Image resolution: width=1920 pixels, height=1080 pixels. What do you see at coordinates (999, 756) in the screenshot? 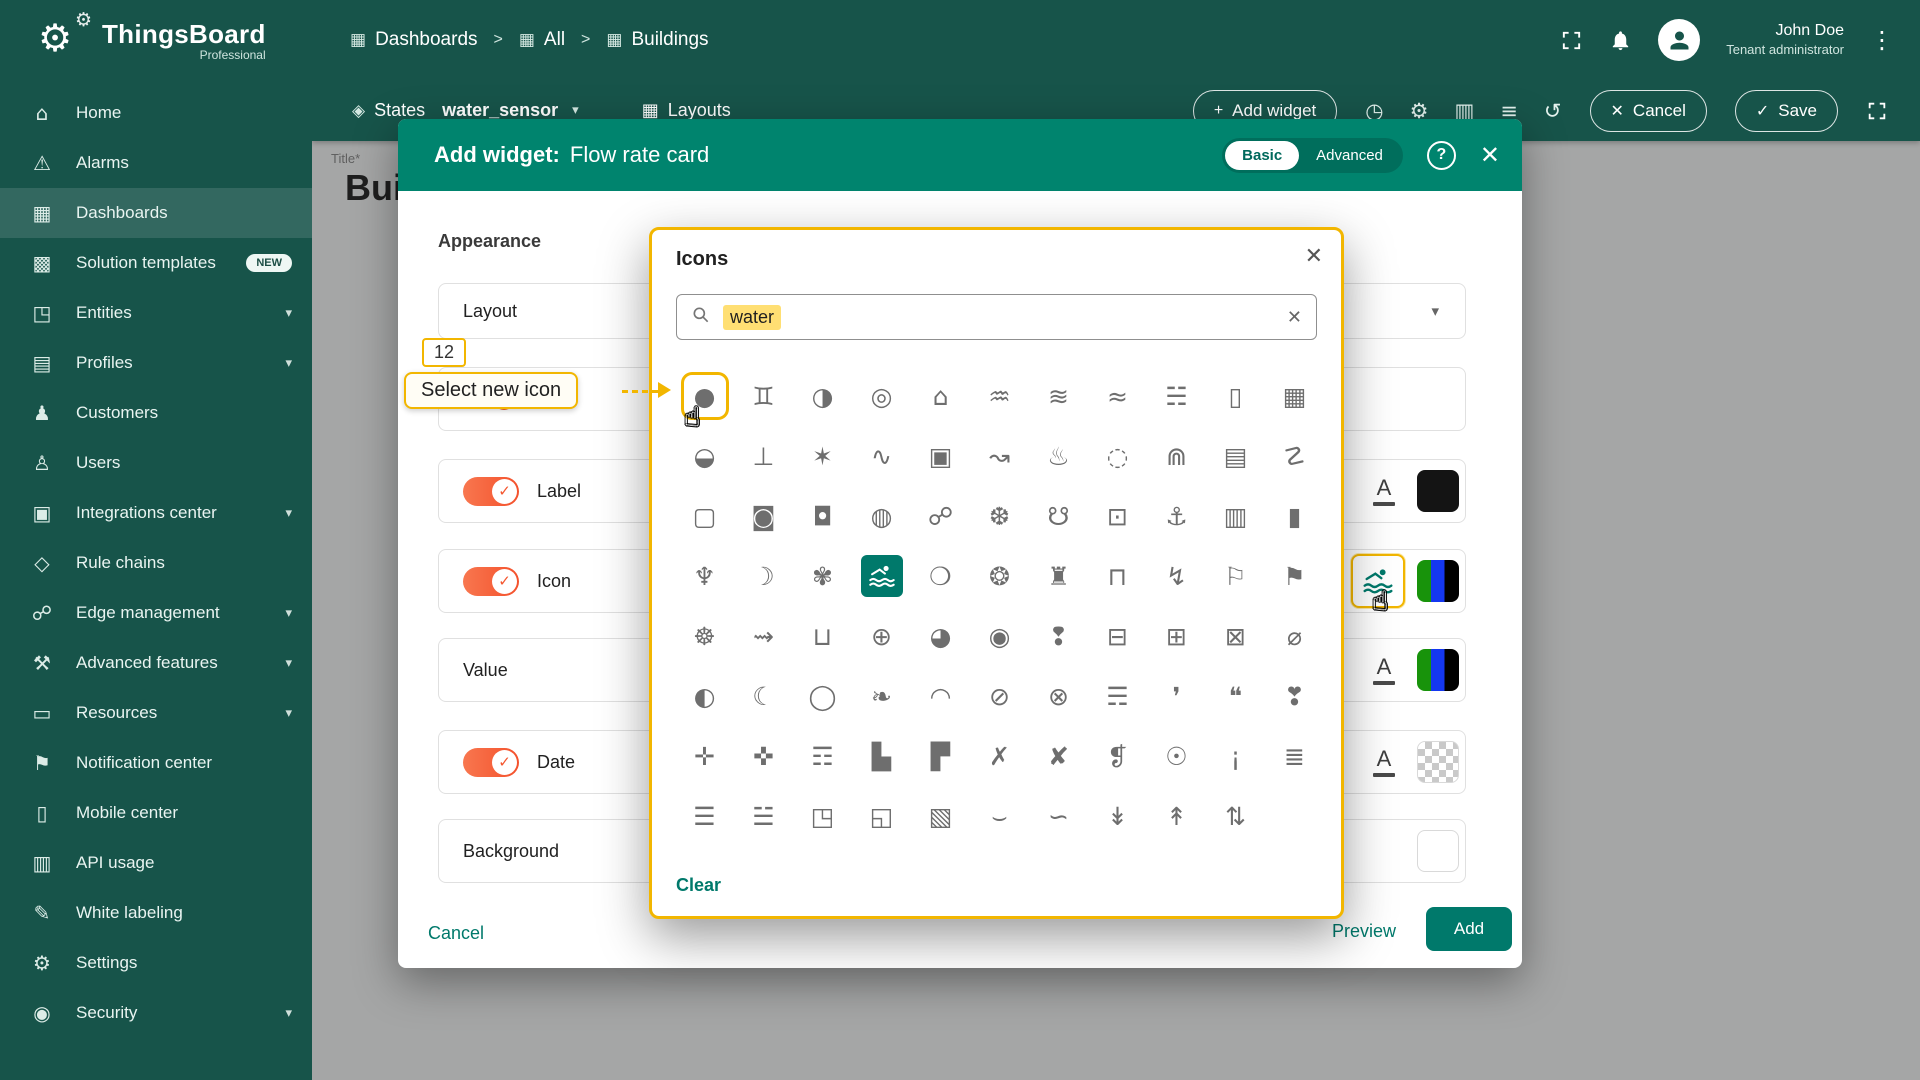
I see `icon-water-remove: ✗` at bounding box center [999, 756].